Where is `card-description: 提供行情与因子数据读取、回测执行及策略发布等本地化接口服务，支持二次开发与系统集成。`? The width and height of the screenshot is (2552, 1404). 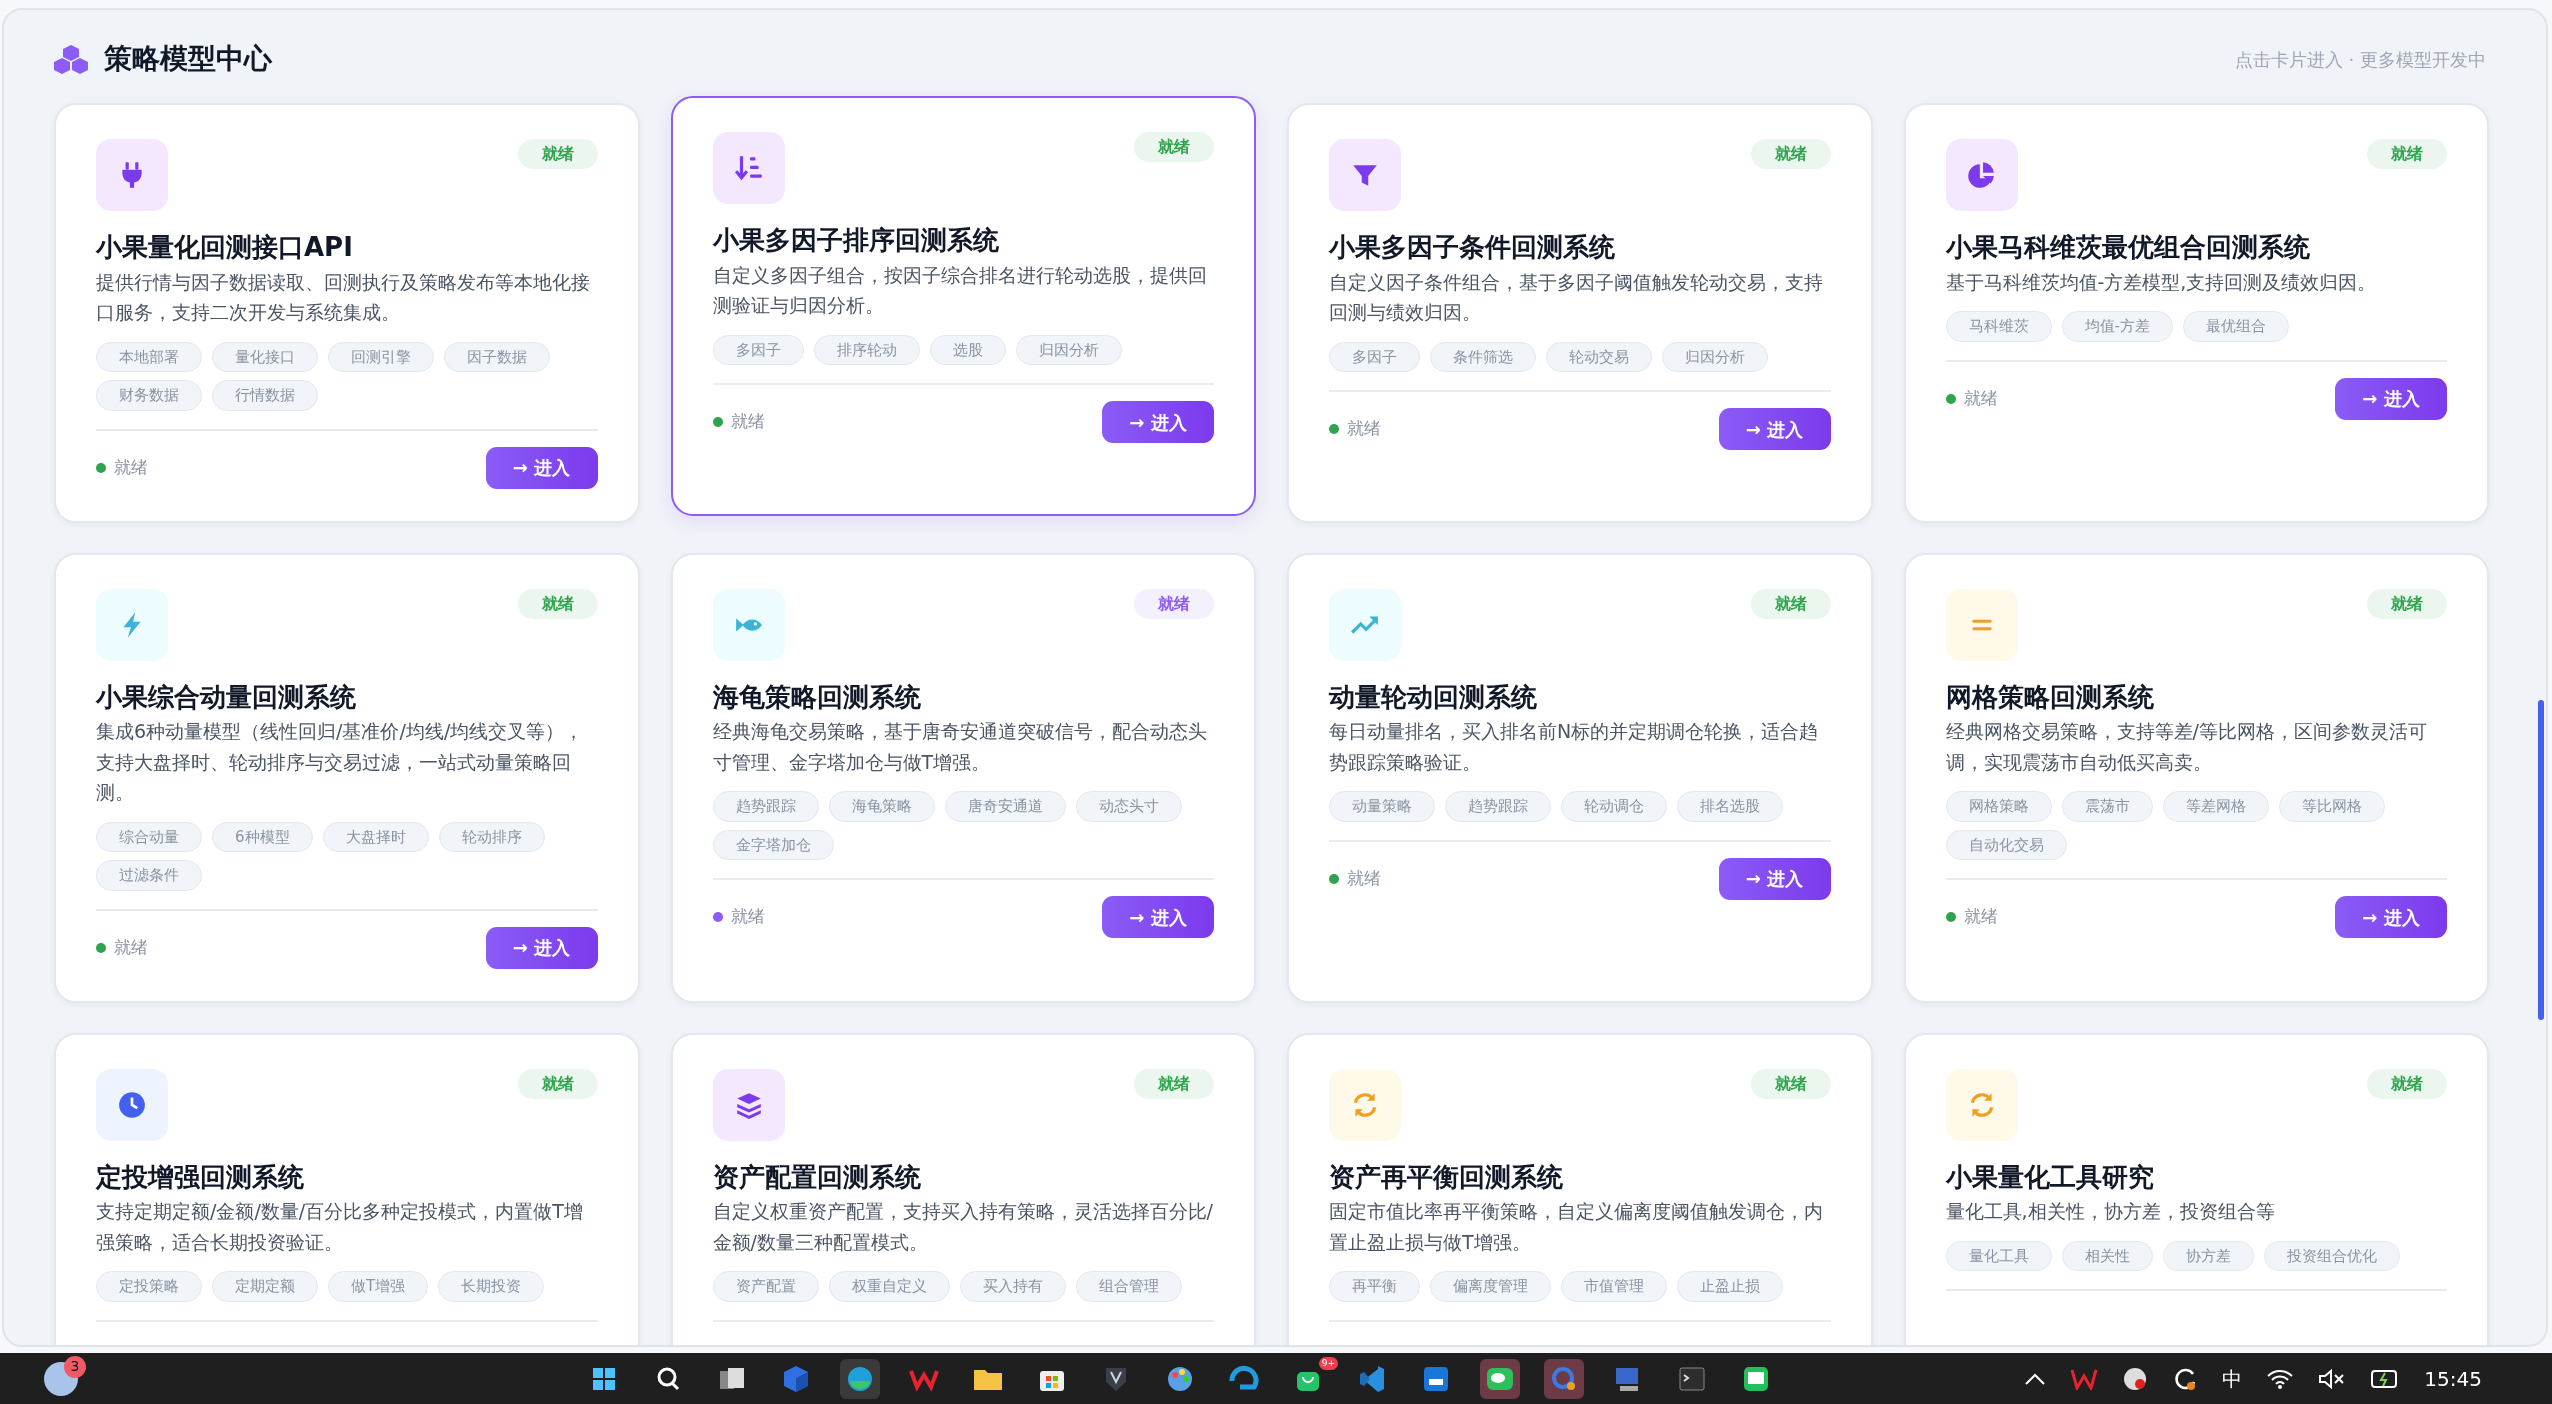 card-description: 提供行情与因子数据读取、回测执行及策略发布等本地化接口服务，支持二次开发与系统集成。 is located at coordinates (343, 297).